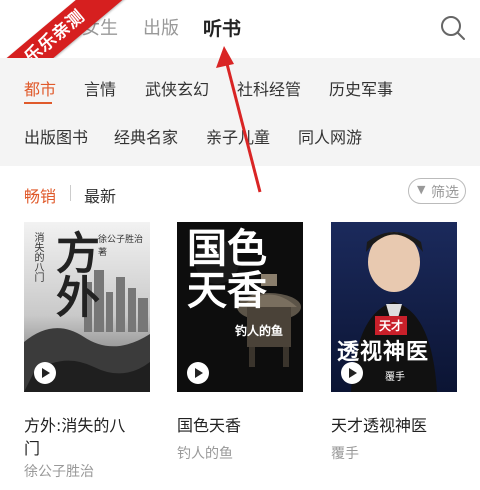 The height and width of the screenshot is (490, 480). Describe the element at coordinates (100, 195) in the screenshot. I see `sort-latest: 最新` at that location.